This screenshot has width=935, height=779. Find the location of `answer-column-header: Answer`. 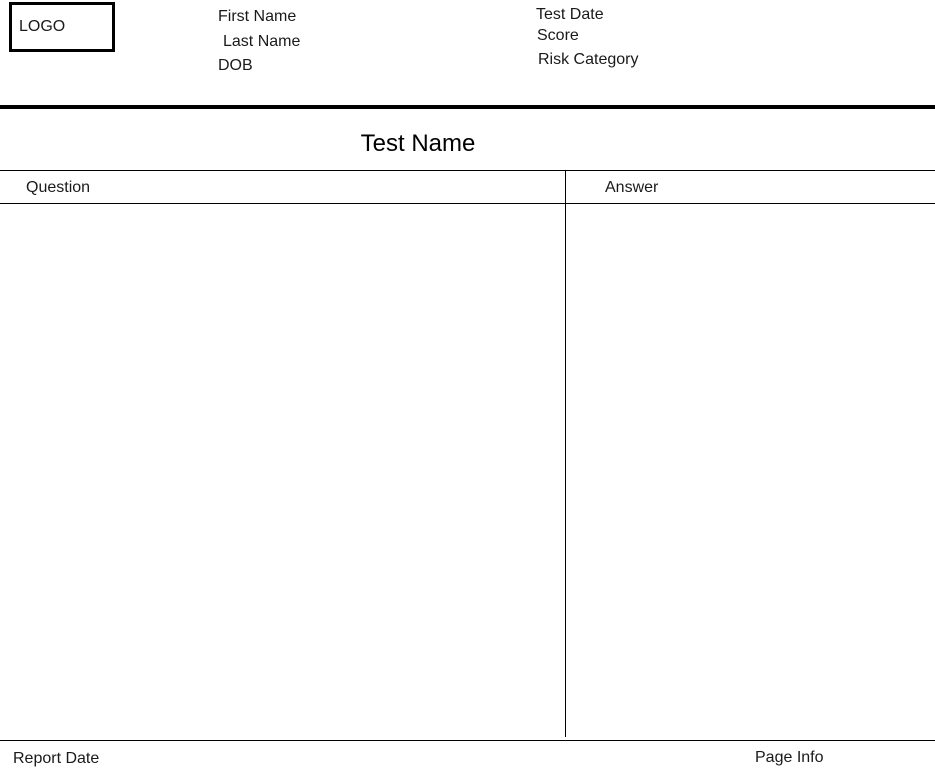

answer-column-header: Answer is located at coordinates (632, 187).